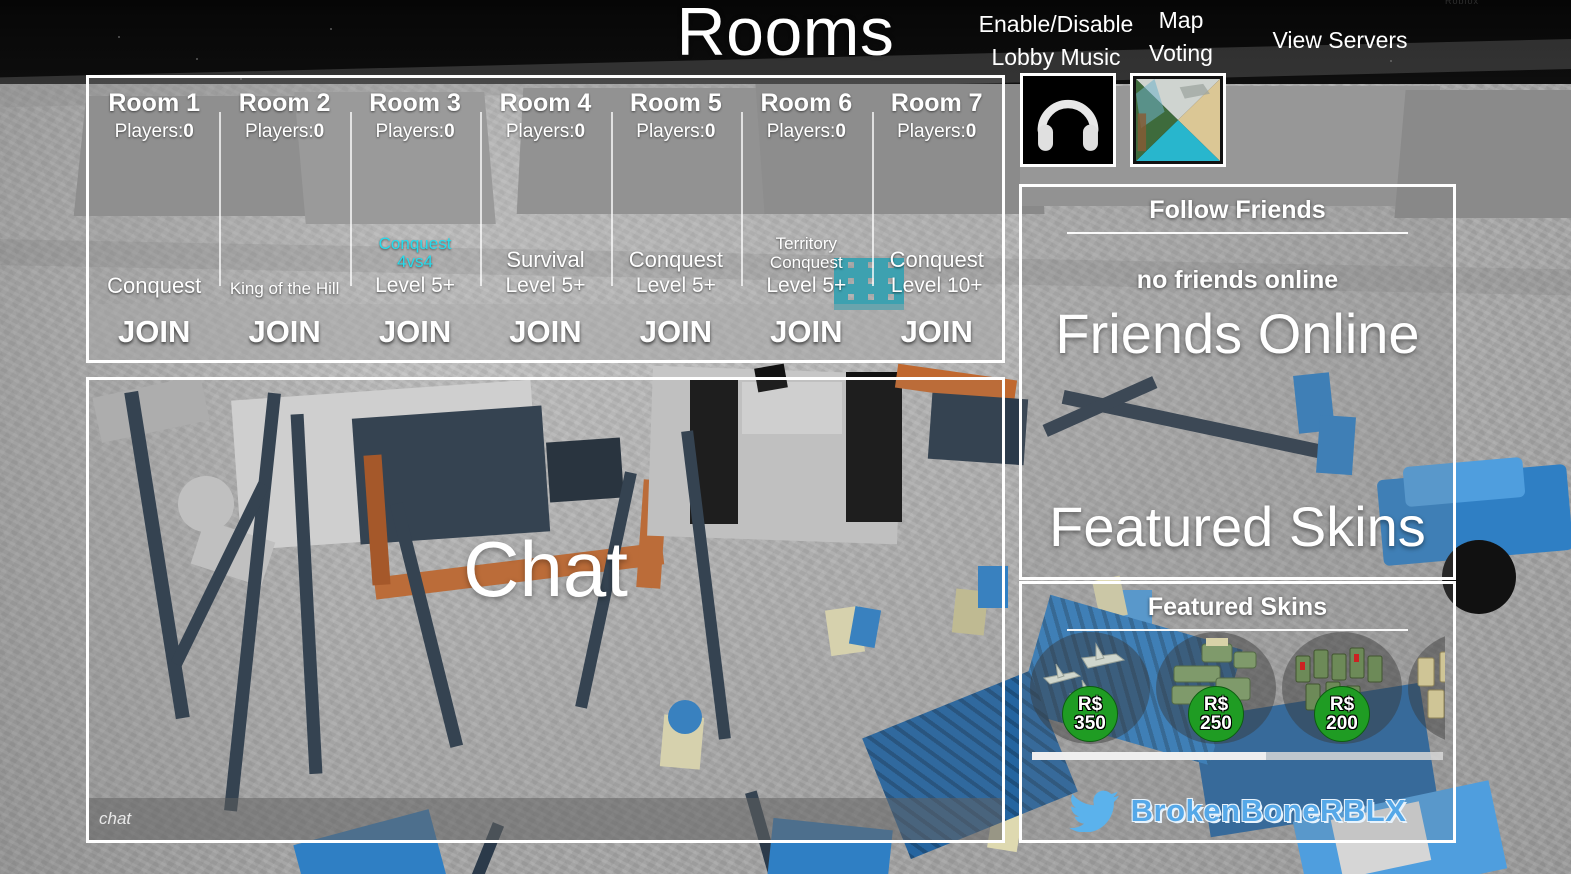 The width and height of the screenshot is (1571, 874). What do you see at coordinates (1056, 40) in the screenshot?
I see `music-toggle-caption: Enable/Disable Lobby Music` at bounding box center [1056, 40].